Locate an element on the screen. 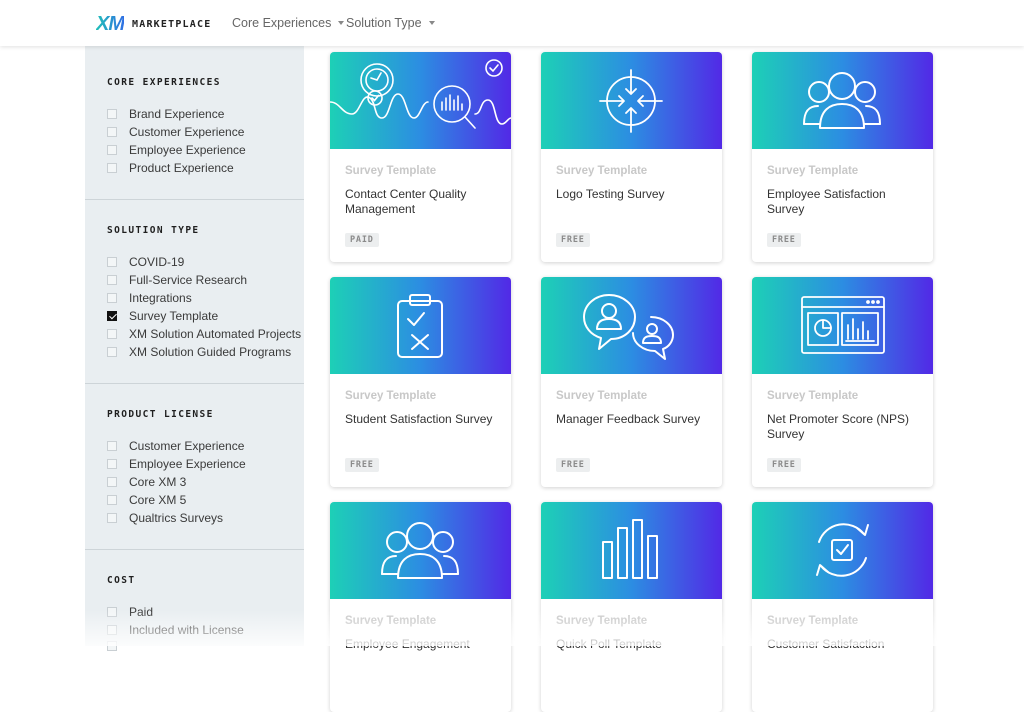 Image resolution: width=1024 pixels, height=712 pixels. card-title: Student Satisfaction Survey is located at coordinates (422, 419).